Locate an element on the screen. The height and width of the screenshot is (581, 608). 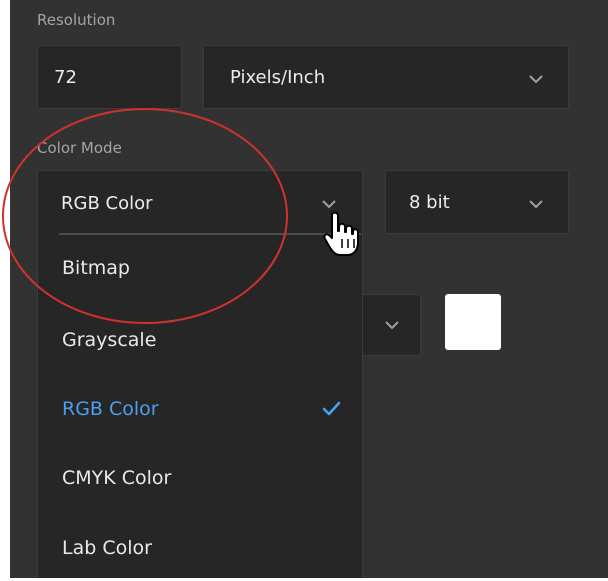
dropdown-divider is located at coordinates (210, 234).